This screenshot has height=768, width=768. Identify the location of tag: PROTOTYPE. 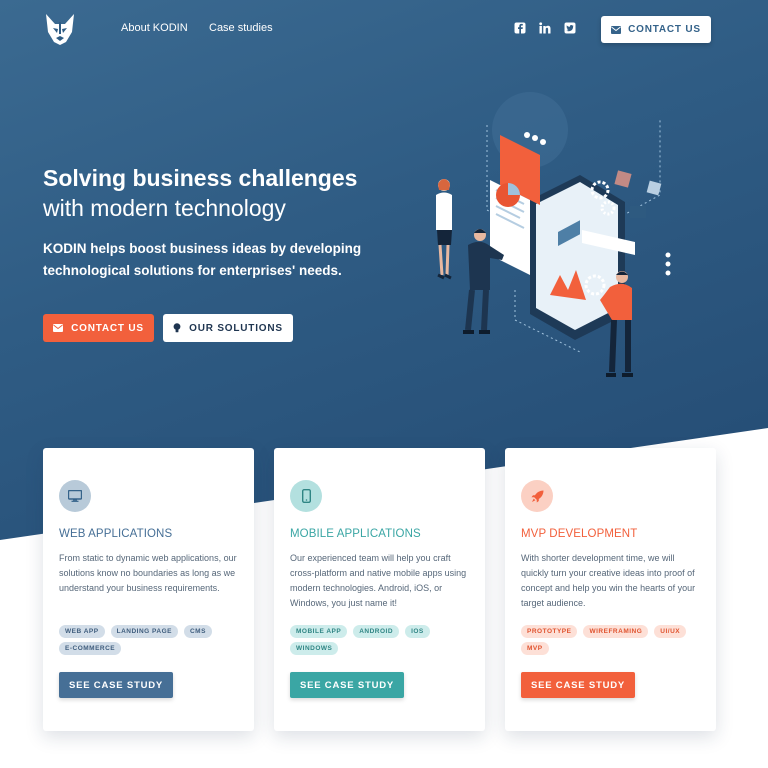
(549, 631).